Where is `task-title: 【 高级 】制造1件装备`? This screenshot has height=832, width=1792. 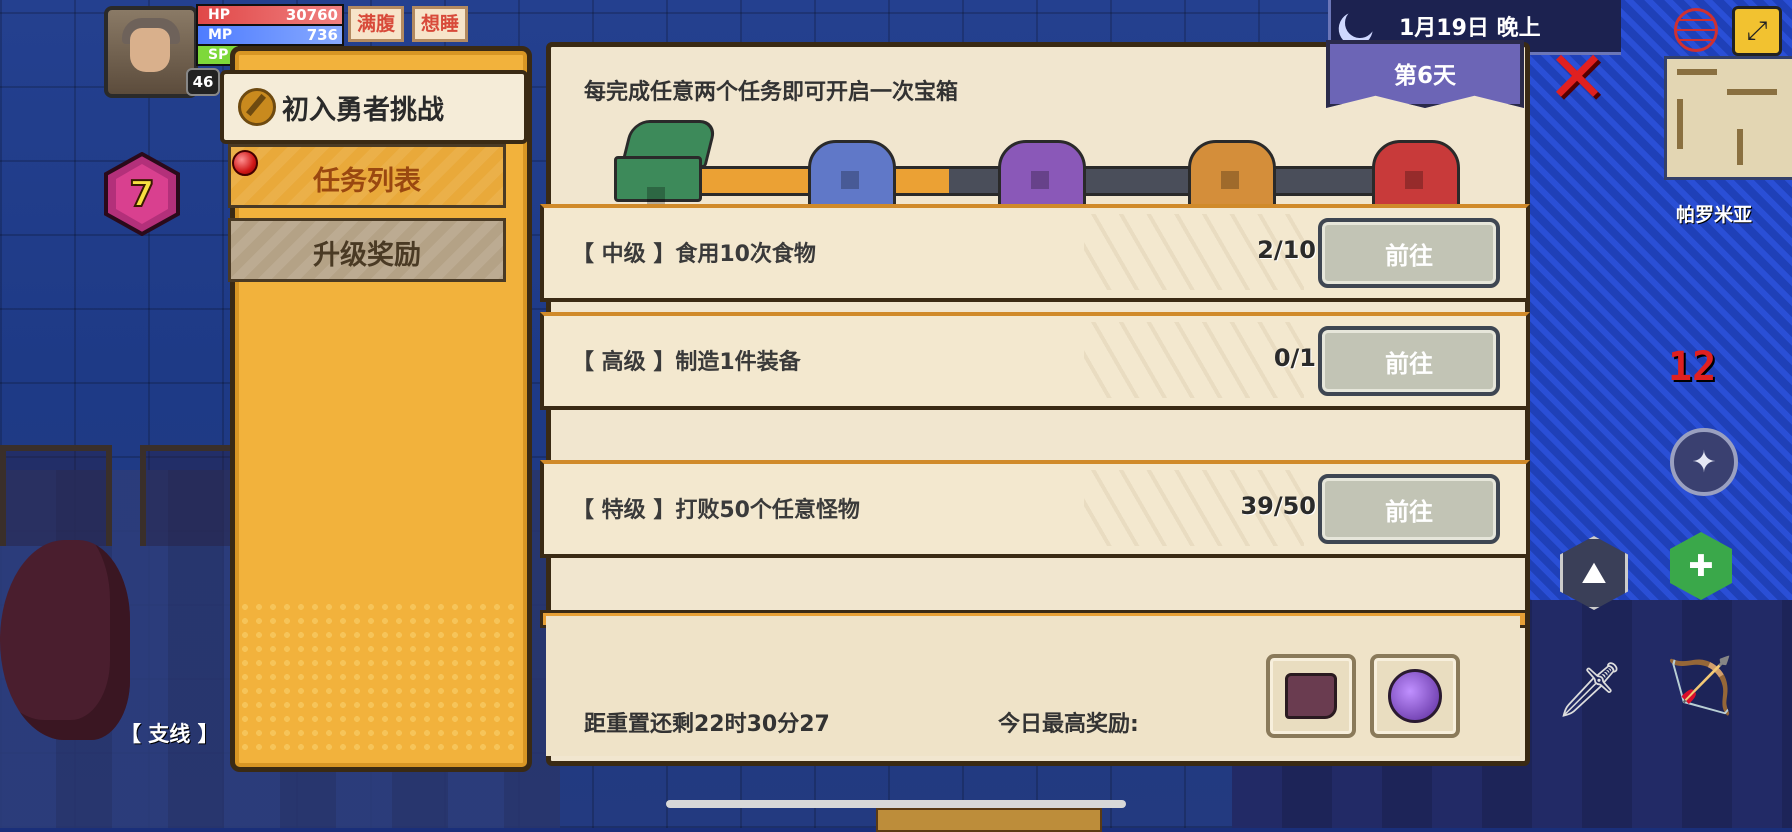 task-title: 【 高级 】制造1件装备 is located at coordinates (686, 362).